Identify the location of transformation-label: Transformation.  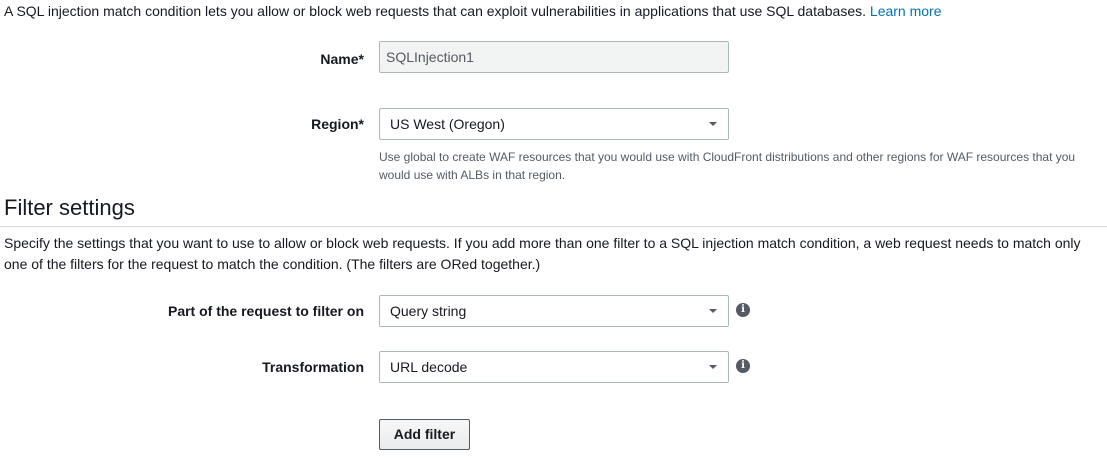
(313, 367).